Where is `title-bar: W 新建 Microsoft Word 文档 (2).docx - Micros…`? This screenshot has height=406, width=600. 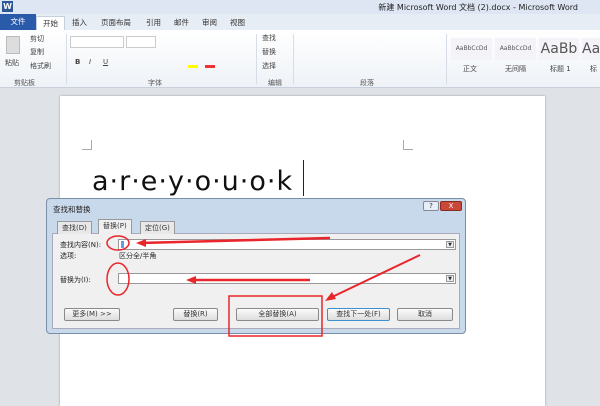 title-bar: W 新建 Microsoft Word 文档 (2).docx - Micros… is located at coordinates (300, 7).